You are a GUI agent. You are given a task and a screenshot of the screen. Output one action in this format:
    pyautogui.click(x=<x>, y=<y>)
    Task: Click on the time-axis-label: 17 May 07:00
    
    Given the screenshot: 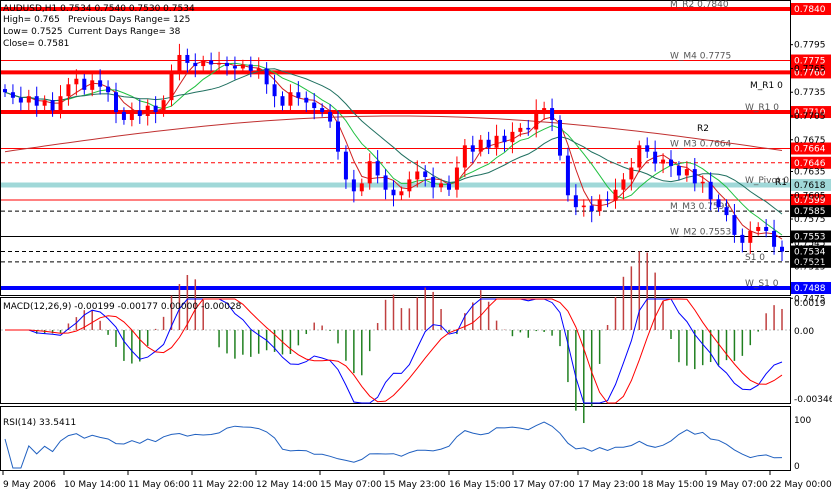 What is the action you would take?
    pyautogui.click(x=544, y=485)
    